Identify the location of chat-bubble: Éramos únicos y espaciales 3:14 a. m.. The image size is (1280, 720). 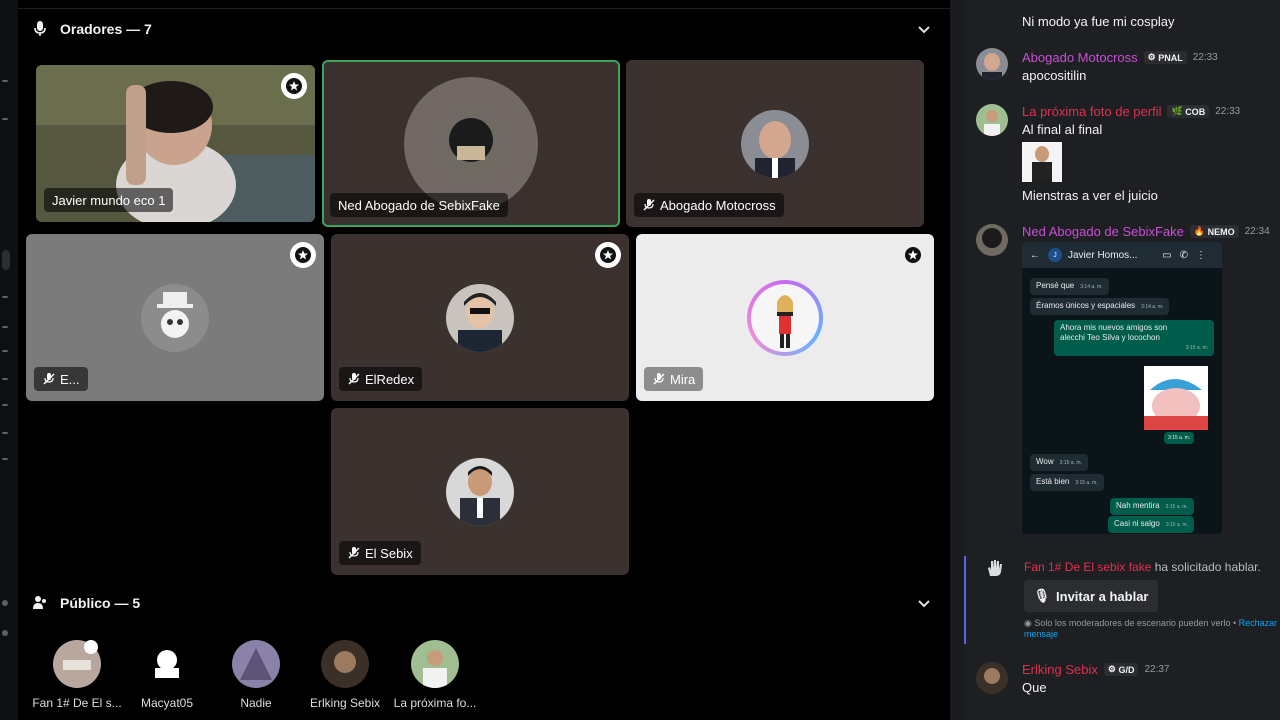
(1100, 306).